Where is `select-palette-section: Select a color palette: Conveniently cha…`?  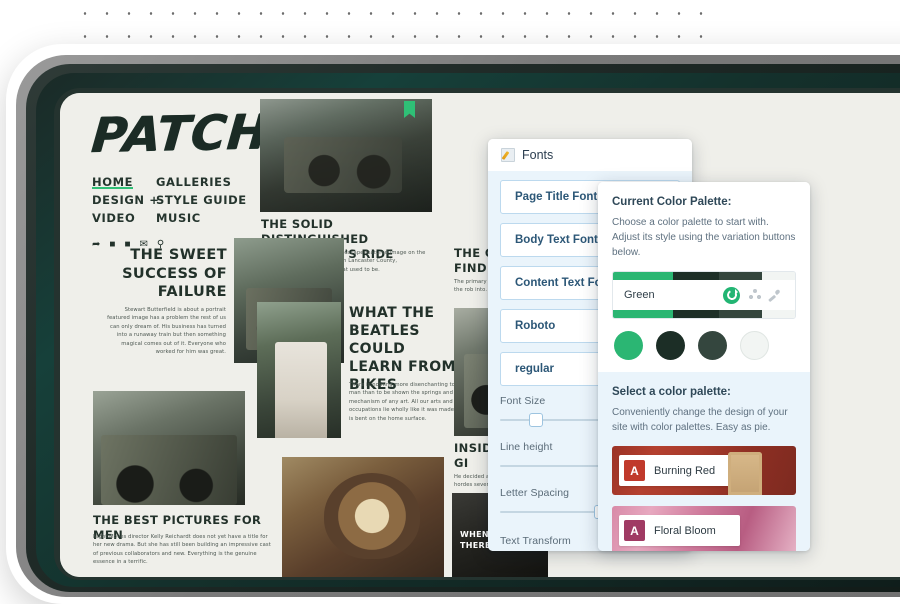 select-palette-section: Select a color palette: Conveniently cha… is located at coordinates (704, 461).